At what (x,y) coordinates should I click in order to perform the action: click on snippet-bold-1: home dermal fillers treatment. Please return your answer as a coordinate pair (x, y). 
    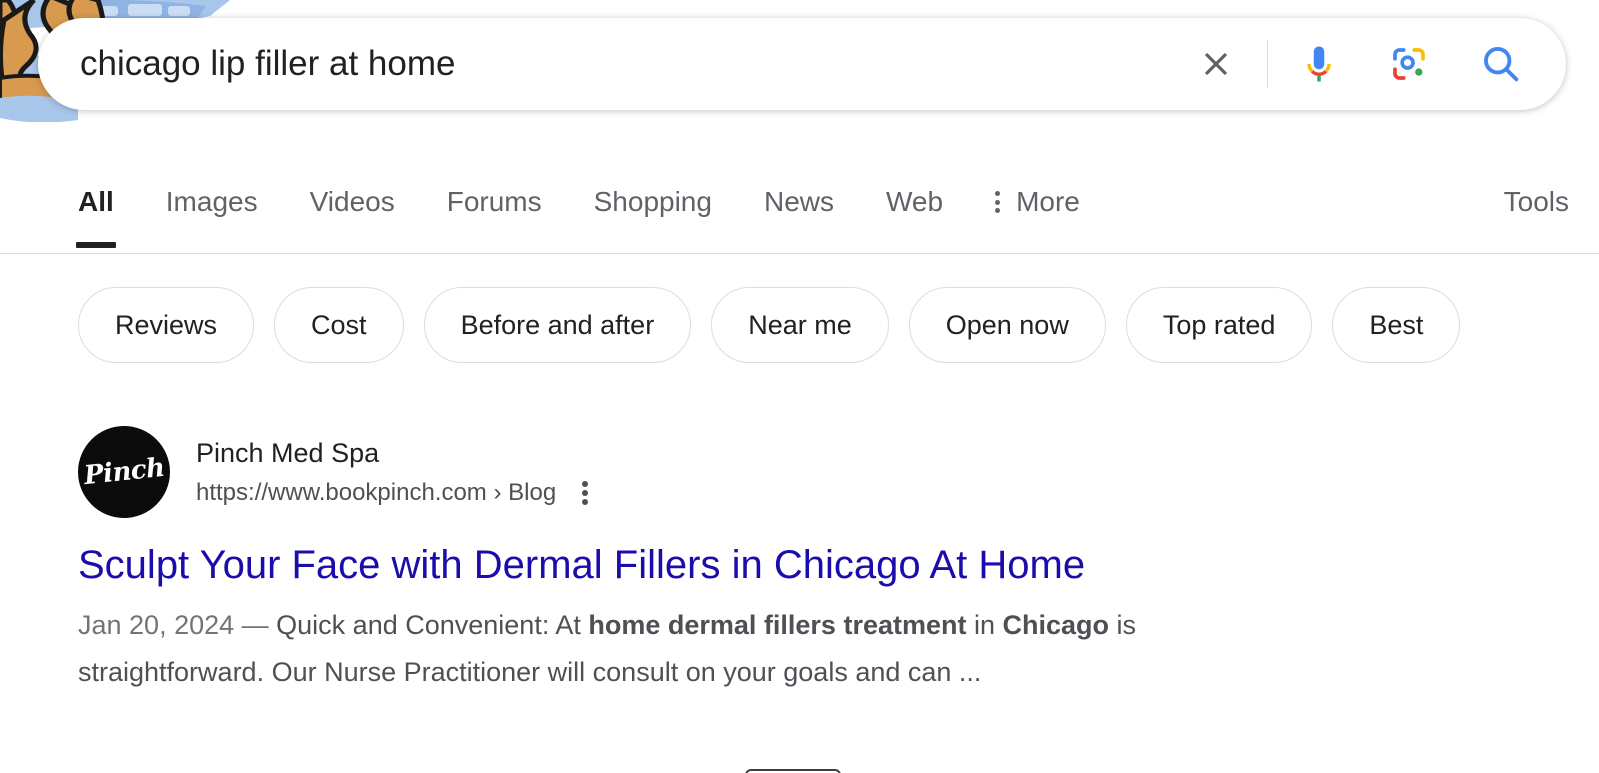
    Looking at the image, I should click on (777, 625).